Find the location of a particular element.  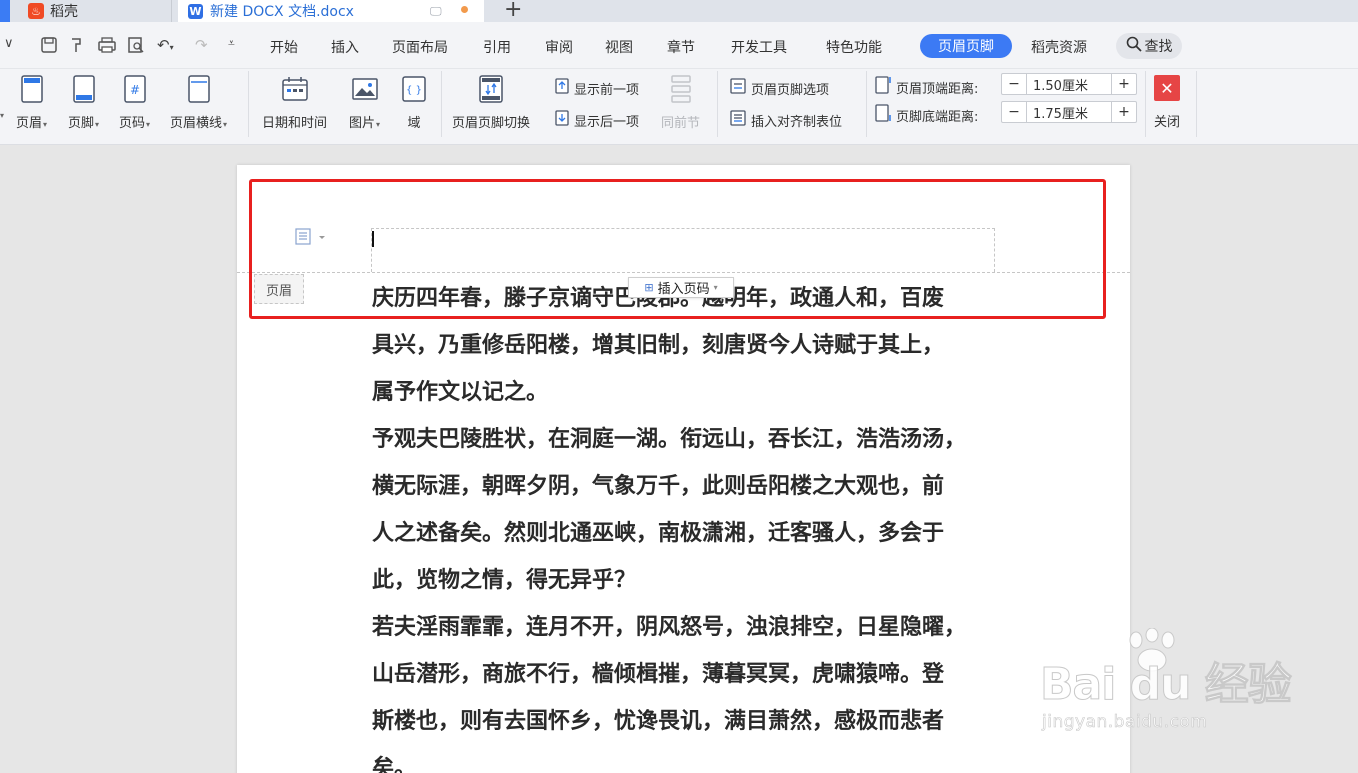

body-line: 山岳潜形，商旅不行，樯倾楫摧，薄暮冥冥，虎啸猿啼。登 is located at coordinates (658, 674).